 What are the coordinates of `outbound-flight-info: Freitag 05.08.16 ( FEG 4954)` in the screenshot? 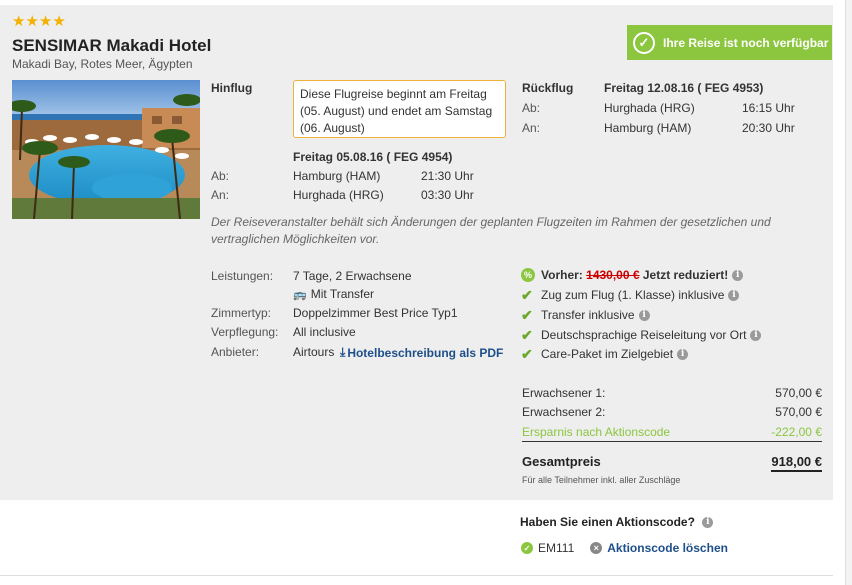 It's located at (373, 157).